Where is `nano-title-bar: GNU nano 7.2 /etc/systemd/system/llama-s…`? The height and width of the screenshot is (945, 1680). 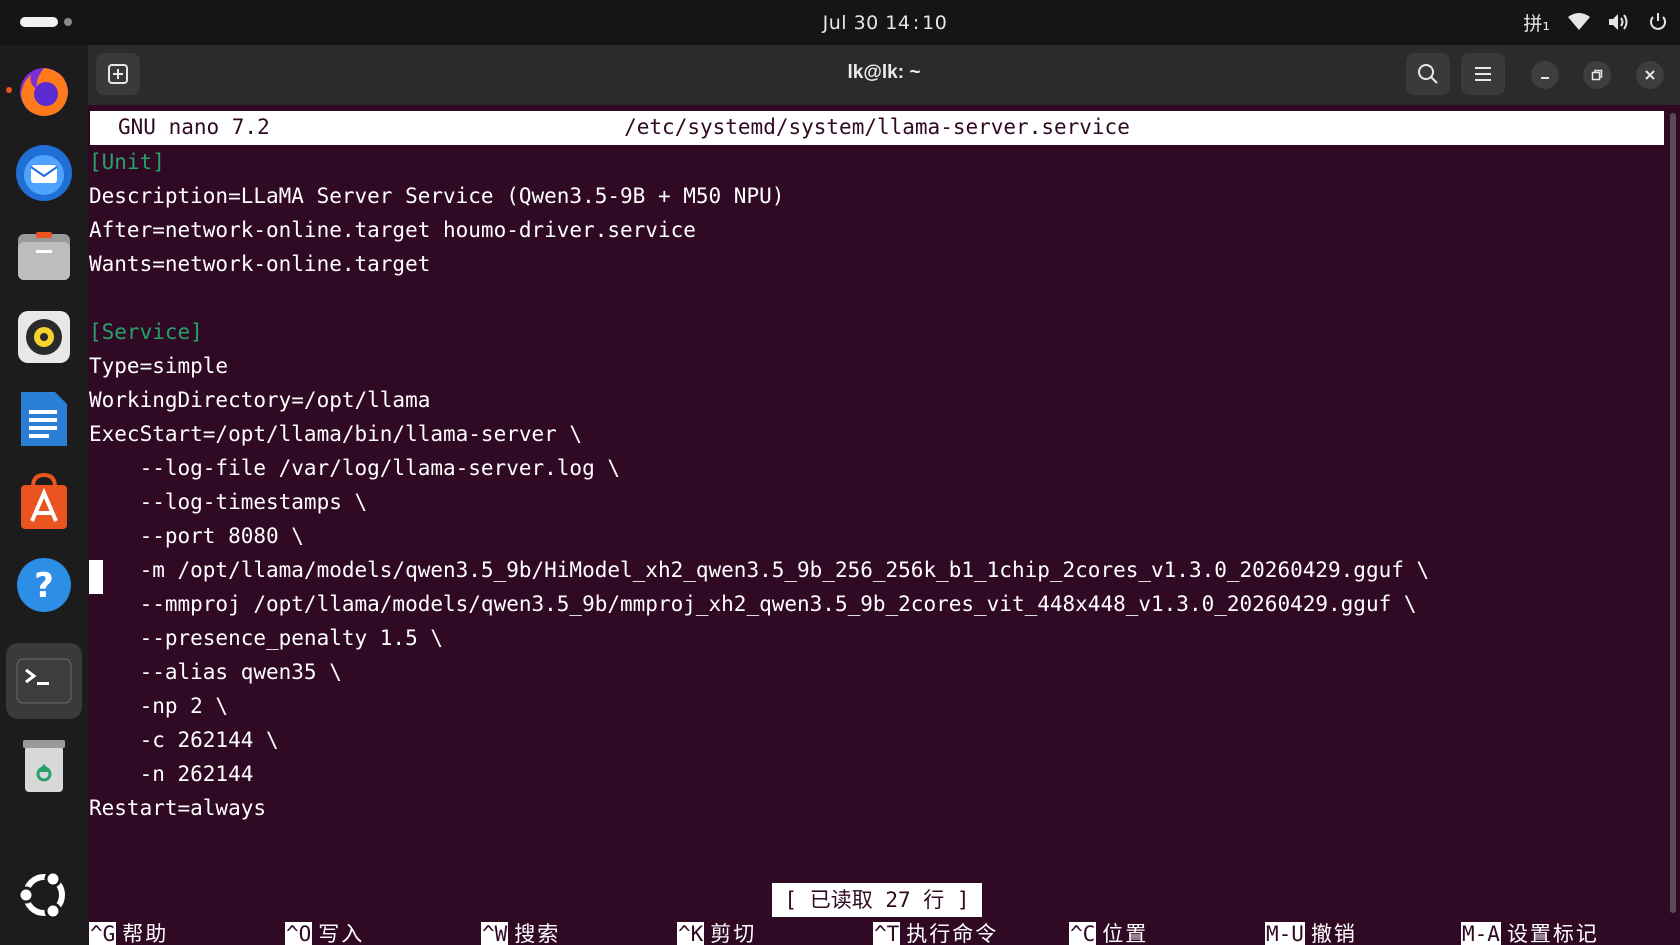 nano-title-bar: GNU nano 7.2 /etc/systemd/system/llama-s… is located at coordinates (877, 128).